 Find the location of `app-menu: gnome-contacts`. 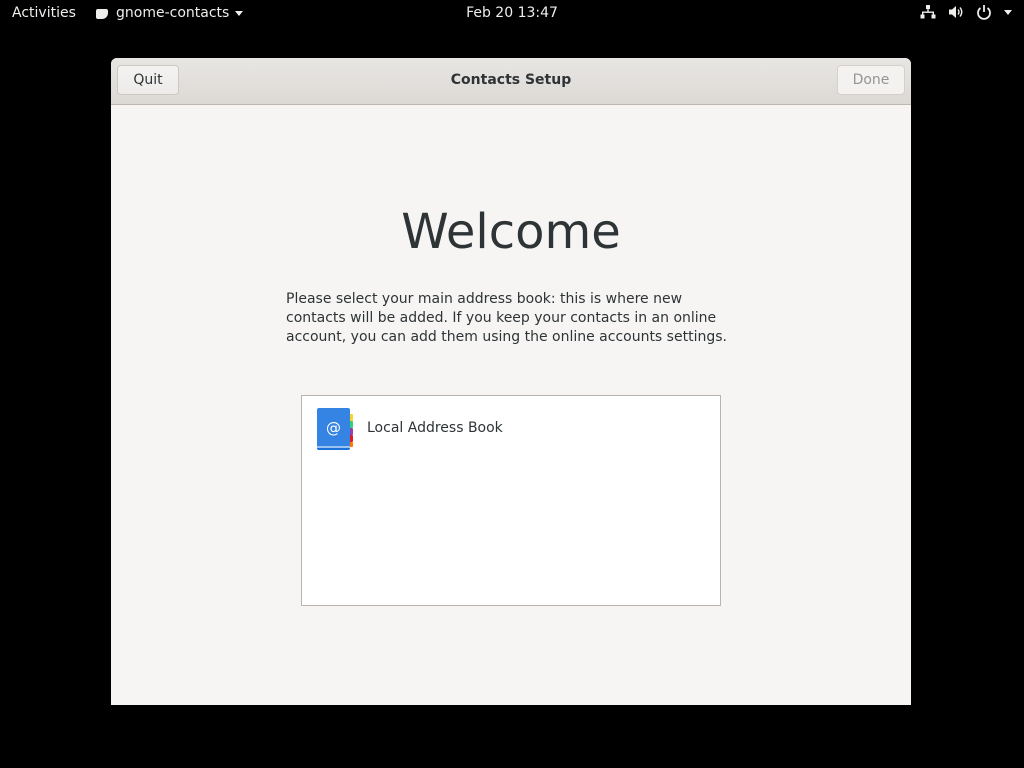

app-menu: gnome-contacts is located at coordinates (170, 13).